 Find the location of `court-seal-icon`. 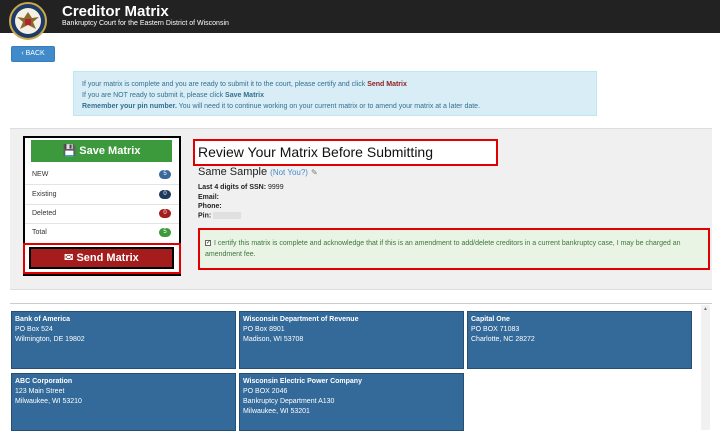

court-seal-icon is located at coordinates (28, 21).